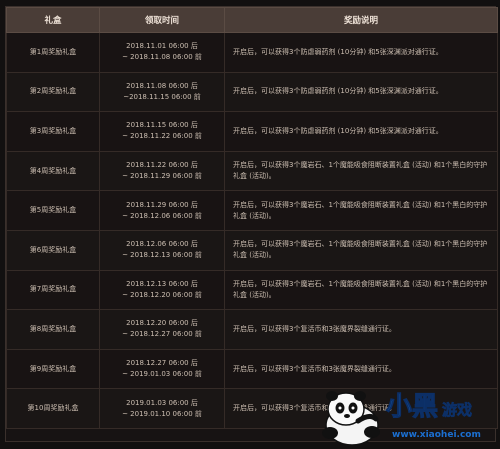  Describe the element at coordinates (162, 323) in the screenshot. I see `claim-time-start: 2018.12.20 06:00 后` at that location.